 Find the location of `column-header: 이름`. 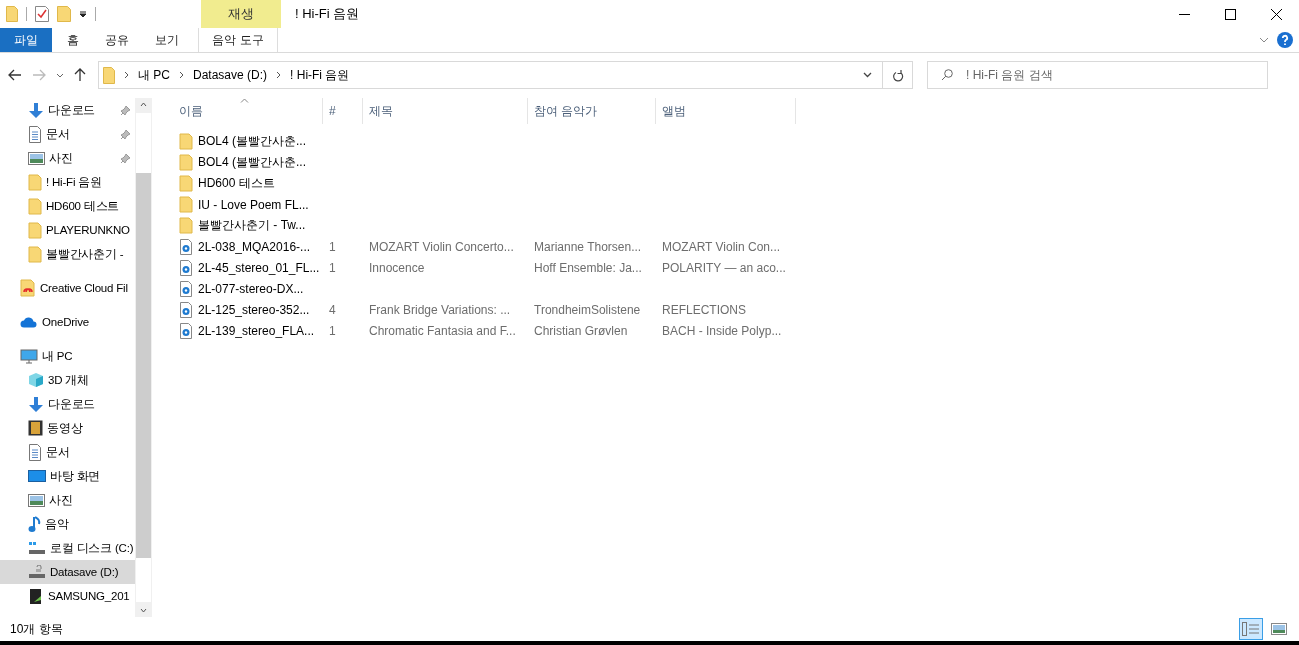

column-header: 이름 is located at coordinates (248, 111).